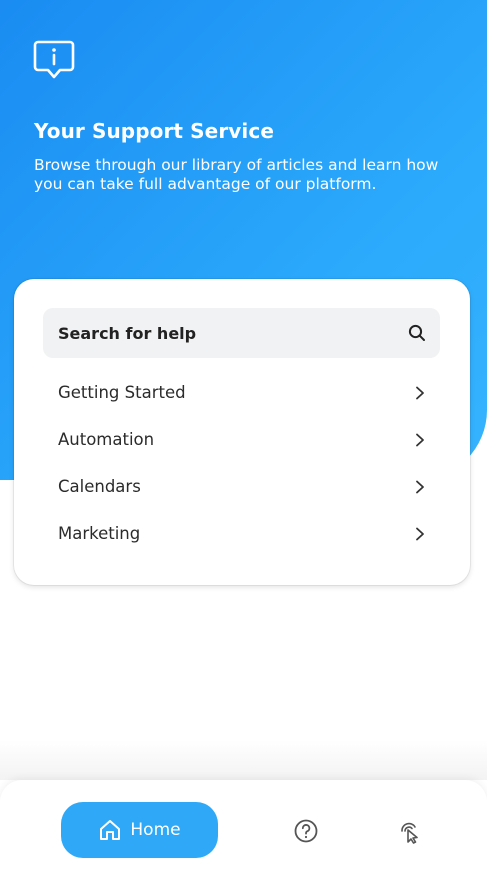 The height and width of the screenshot is (878, 487). What do you see at coordinates (241, 392) in the screenshot?
I see `menu-item-getting-started: Getting Started` at bounding box center [241, 392].